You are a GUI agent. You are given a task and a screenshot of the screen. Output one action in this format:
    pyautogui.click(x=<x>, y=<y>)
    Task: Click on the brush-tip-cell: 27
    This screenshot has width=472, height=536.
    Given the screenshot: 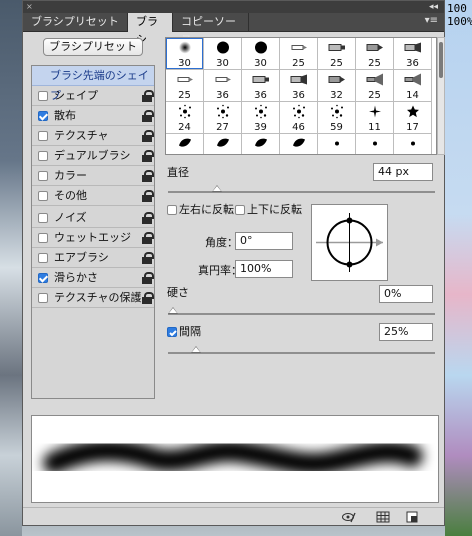 What is the action you would take?
    pyautogui.click(x=223, y=118)
    